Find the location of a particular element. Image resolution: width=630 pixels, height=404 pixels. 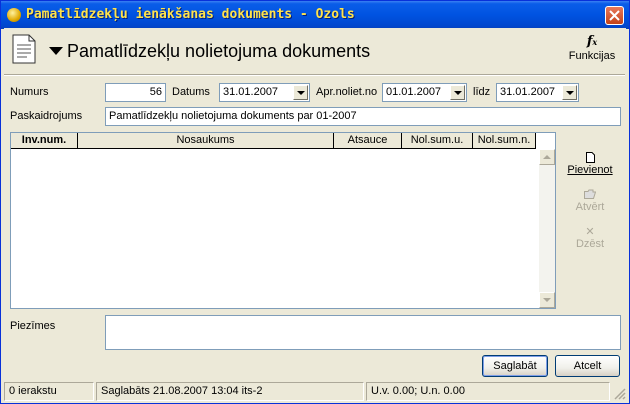

open-button-label: Atvērt is located at coordinates (590, 207).